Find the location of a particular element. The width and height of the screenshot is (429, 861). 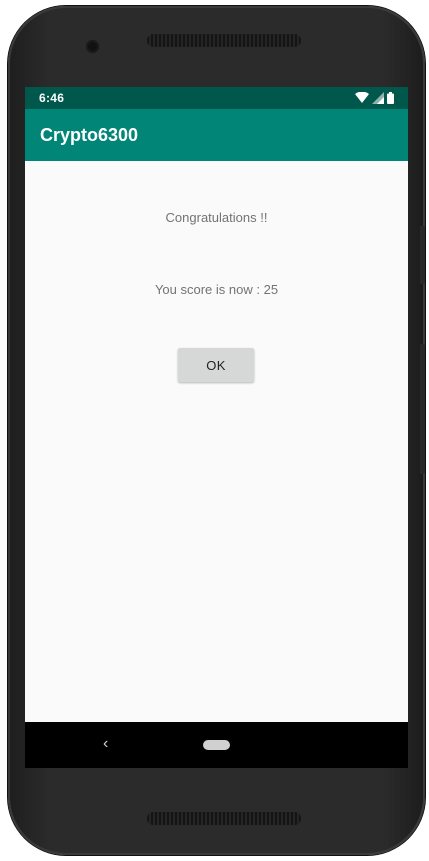

score-text: You score is now : 25 is located at coordinates (216, 289).